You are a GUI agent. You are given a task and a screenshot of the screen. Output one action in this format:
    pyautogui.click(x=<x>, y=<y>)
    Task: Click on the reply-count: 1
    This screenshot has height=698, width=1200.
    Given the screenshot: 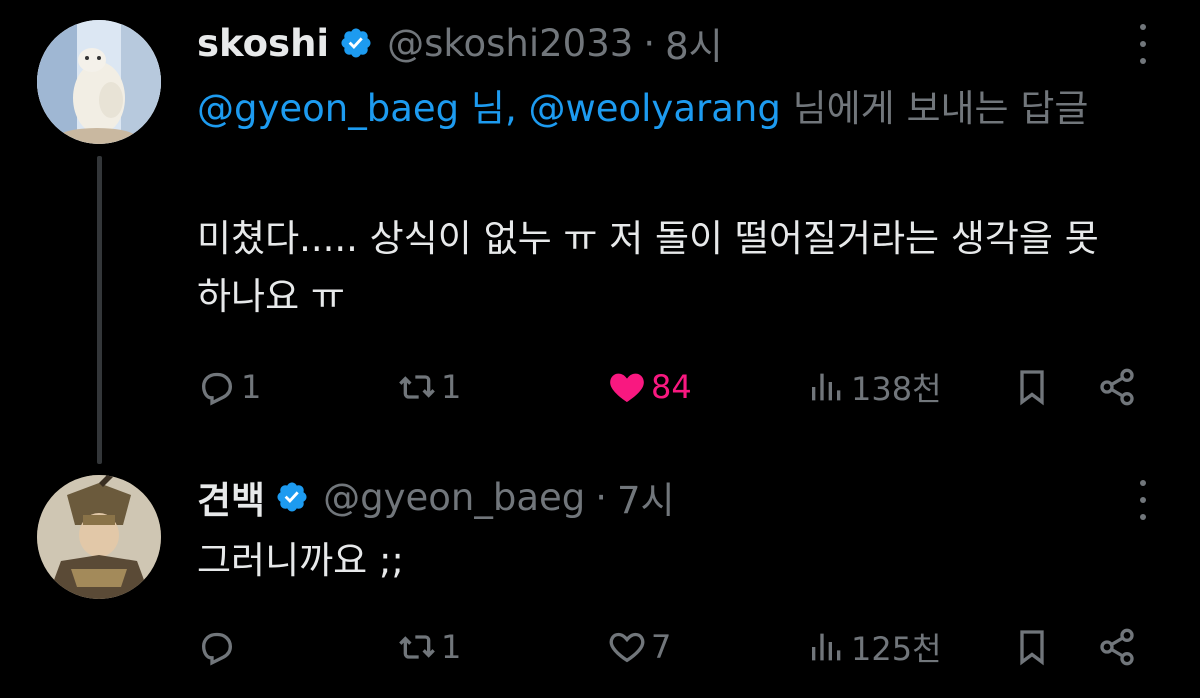 What is the action you would take?
    pyautogui.click(x=251, y=387)
    